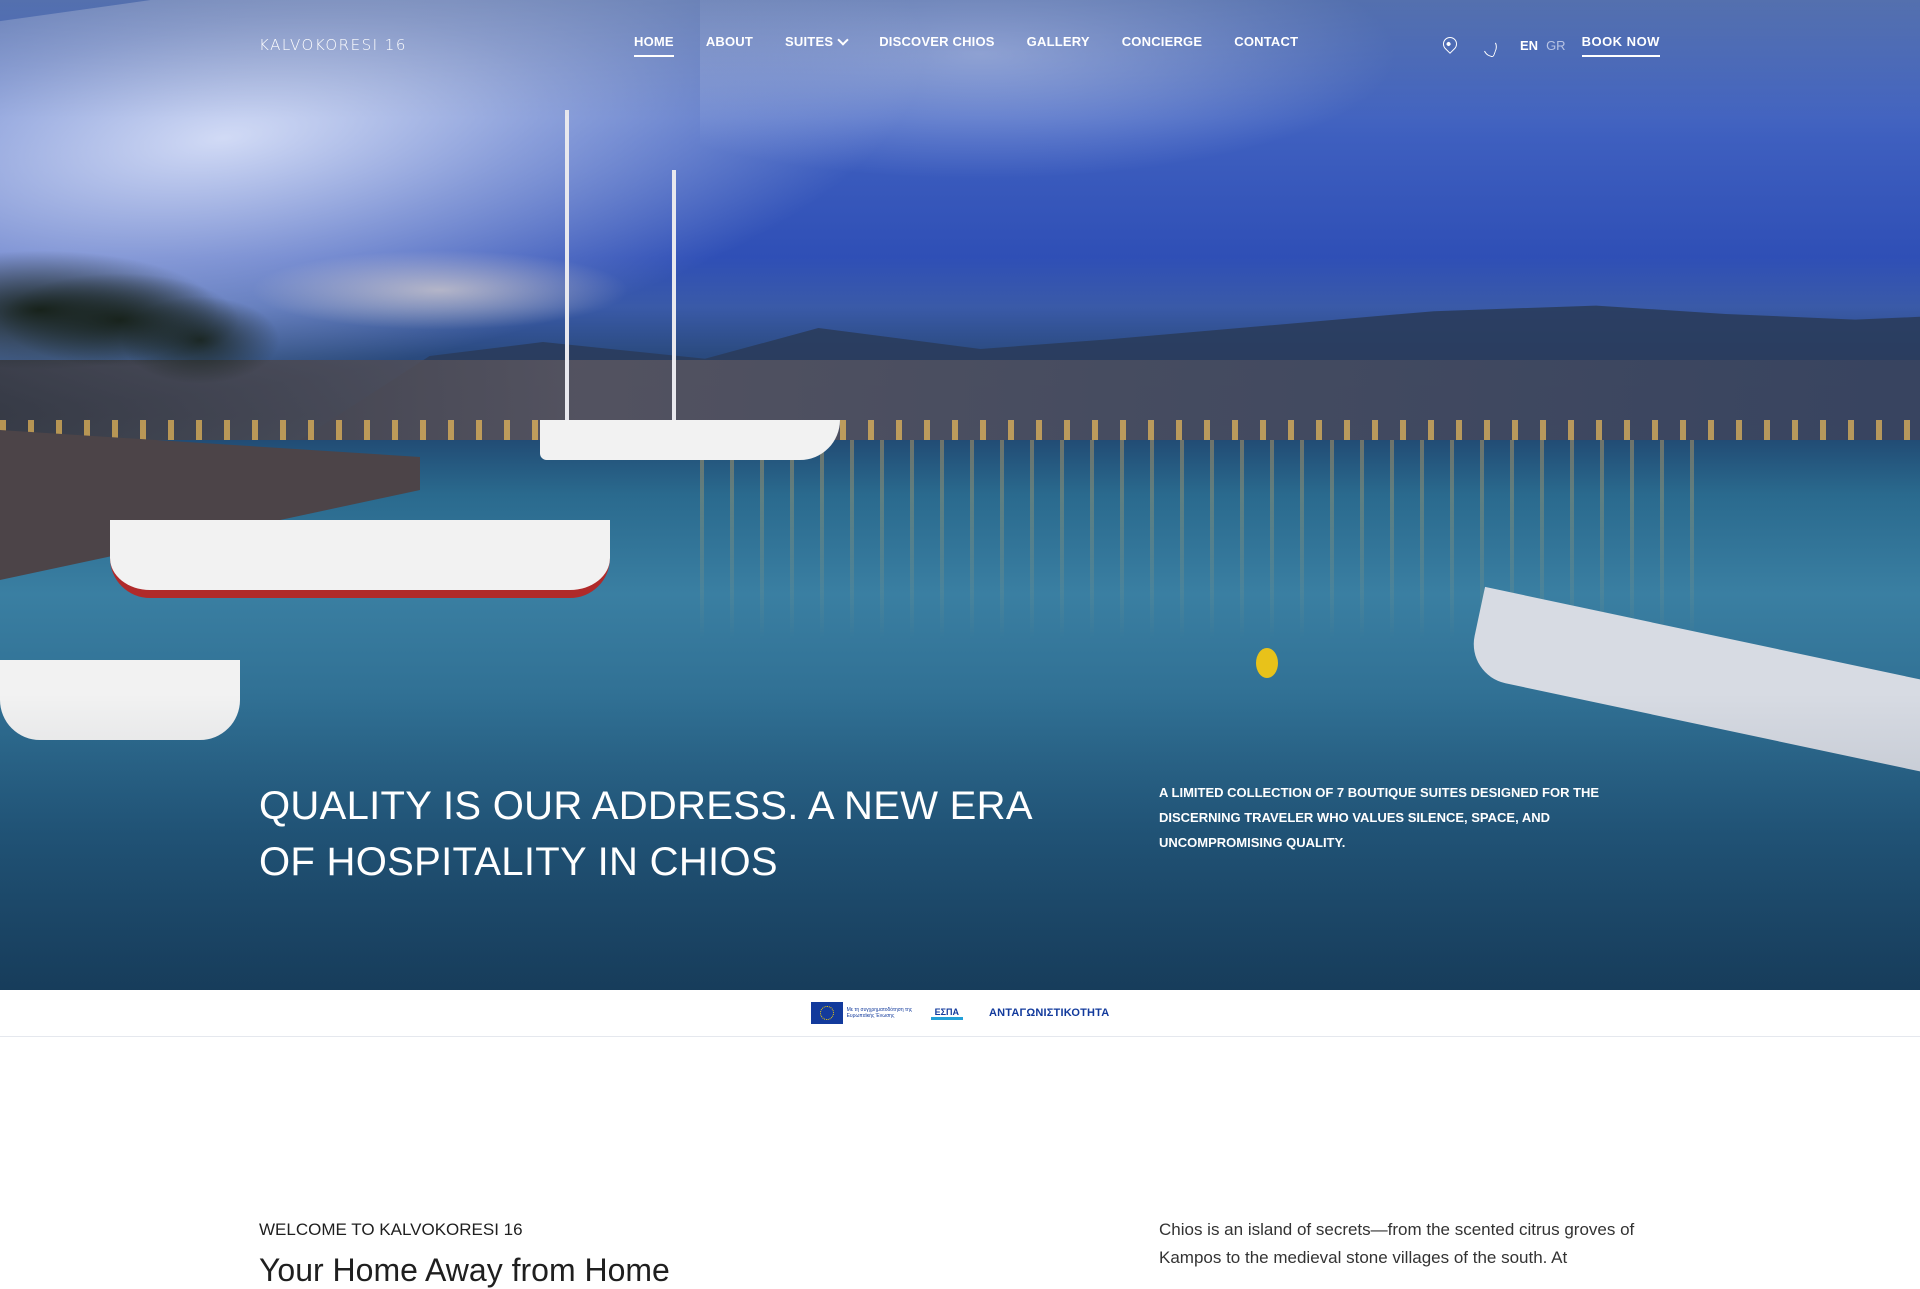 The width and height of the screenshot is (1920, 1289). I want to click on nav-item-gallery: GALLERY, so click(1058, 41).